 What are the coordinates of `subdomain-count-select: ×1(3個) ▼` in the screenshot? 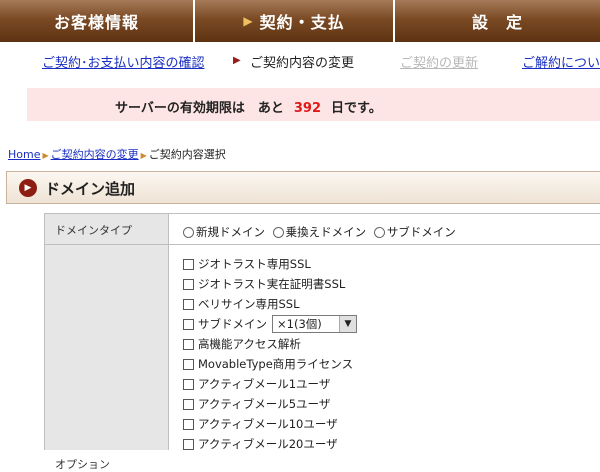 It's located at (314, 324).